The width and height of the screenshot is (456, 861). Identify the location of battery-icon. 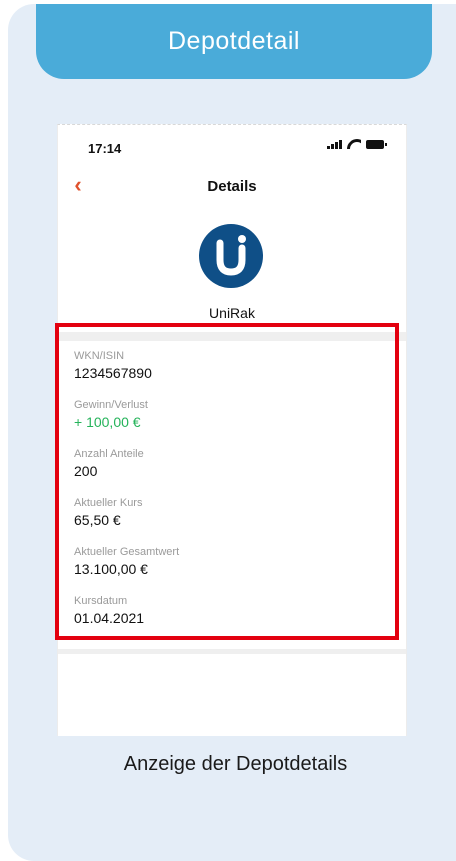
(376, 144).